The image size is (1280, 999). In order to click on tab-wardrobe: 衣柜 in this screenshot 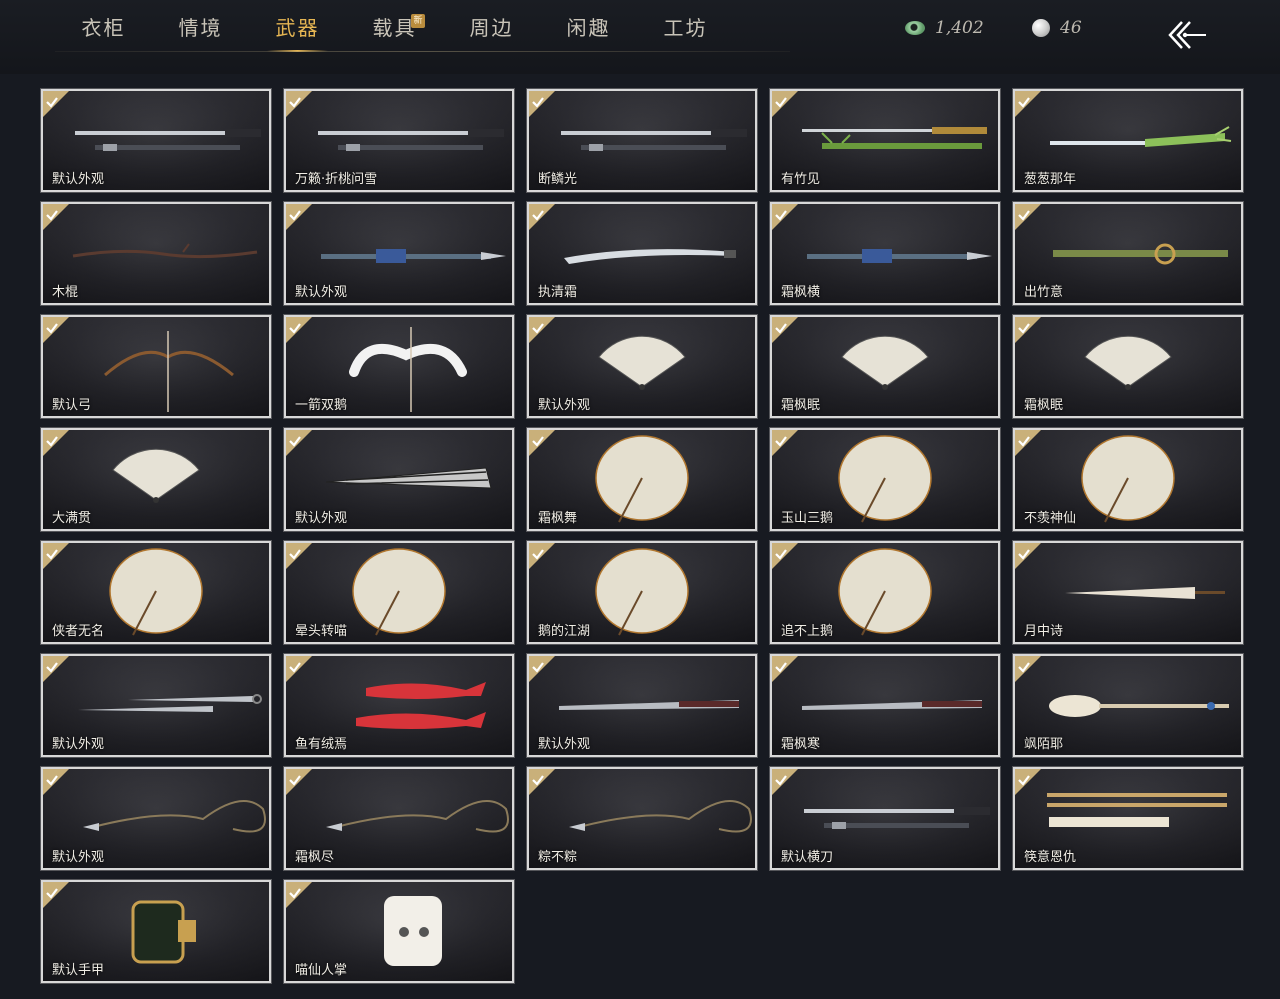, I will do `click(103, 26)`.